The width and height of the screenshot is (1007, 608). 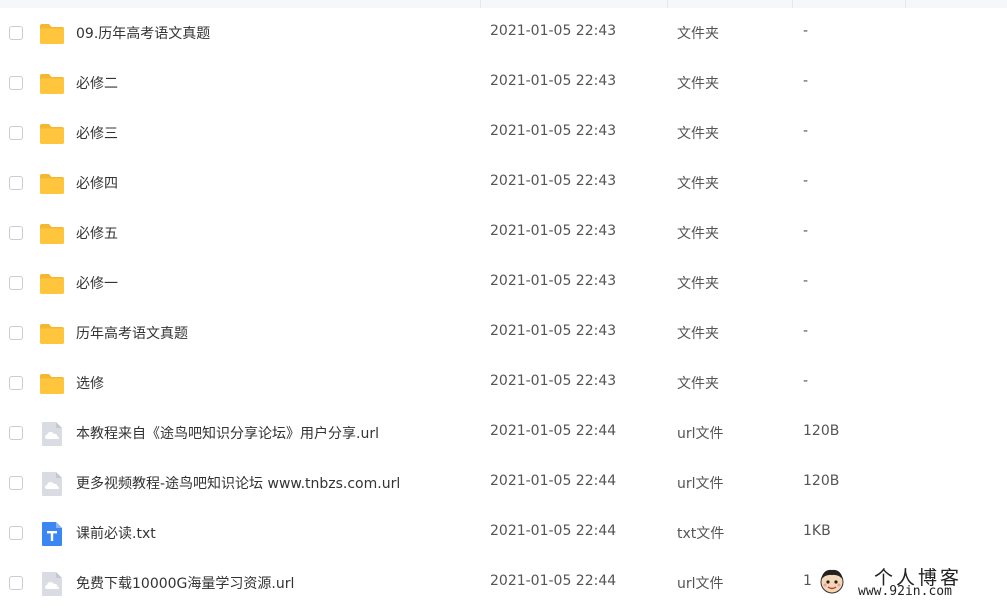 I want to click on file-row: 选修 2021-01-05 22:43 文件夹 -, so click(x=503, y=383).